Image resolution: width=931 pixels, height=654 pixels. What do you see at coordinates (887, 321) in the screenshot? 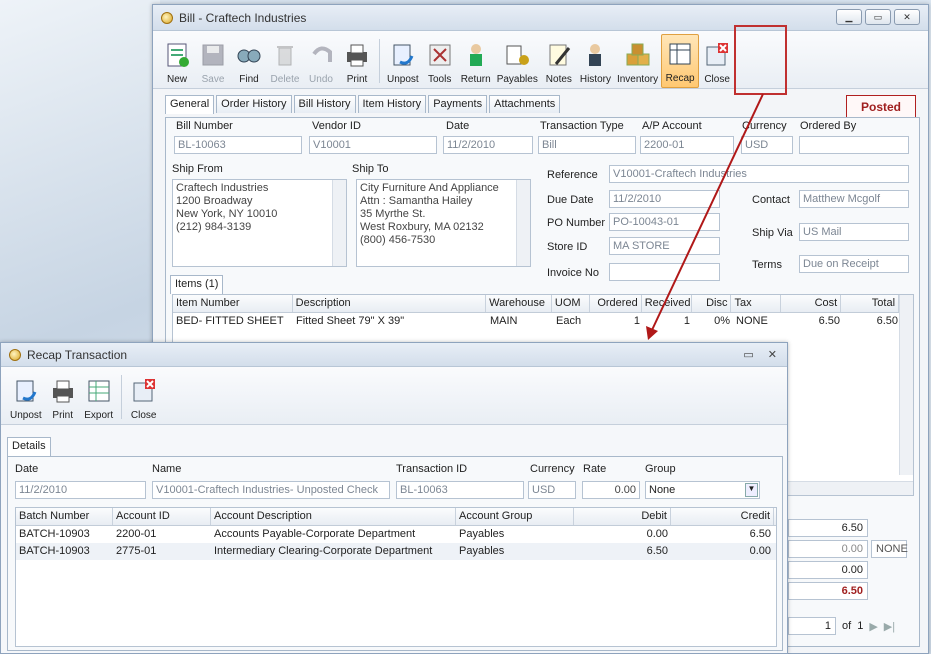
I see `table-cell: 6.50` at bounding box center [887, 321].